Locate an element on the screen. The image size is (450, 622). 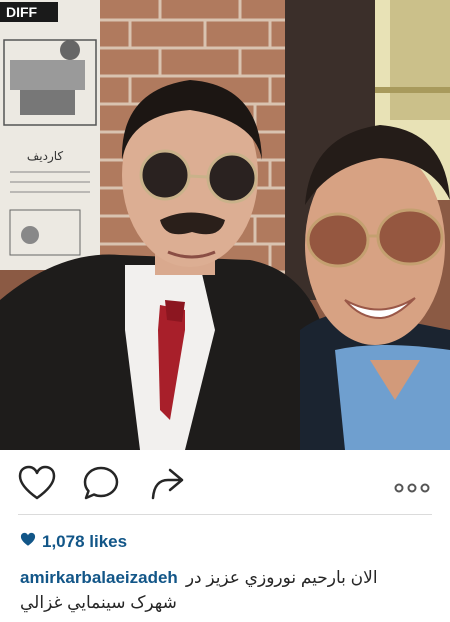
poster-brand-text: کاردیف is located at coordinates (45, 156).